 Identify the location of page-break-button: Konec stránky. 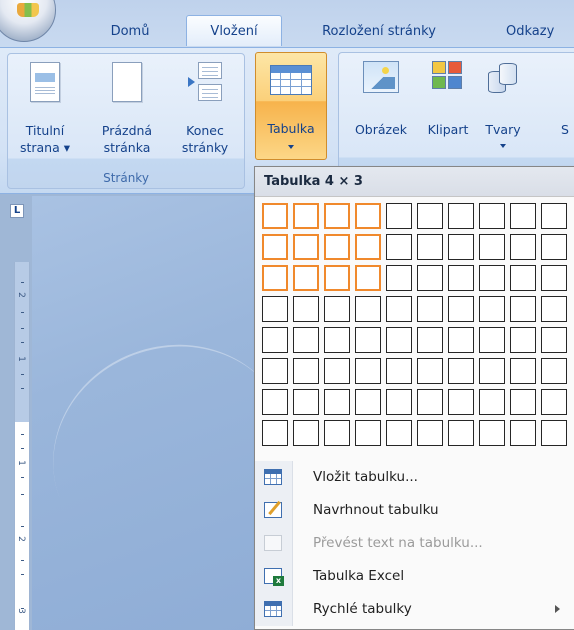
(205, 108).